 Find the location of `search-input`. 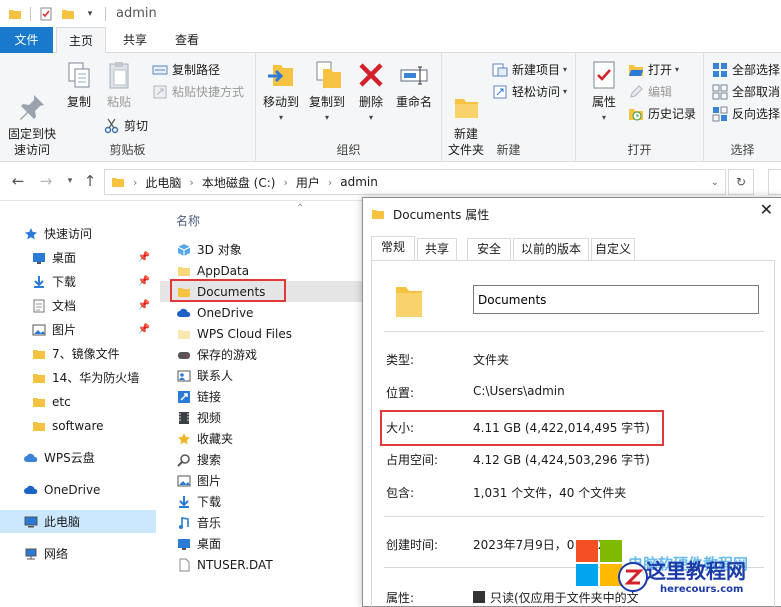

search-input is located at coordinates (774, 182).